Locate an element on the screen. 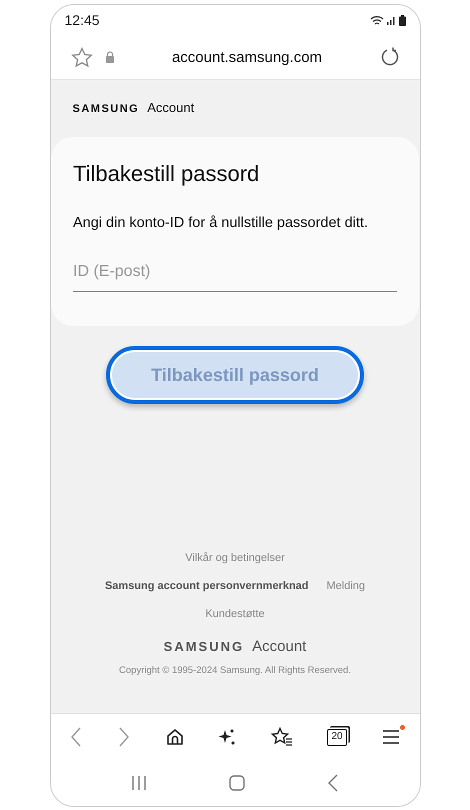  signal-icon is located at coordinates (391, 20).